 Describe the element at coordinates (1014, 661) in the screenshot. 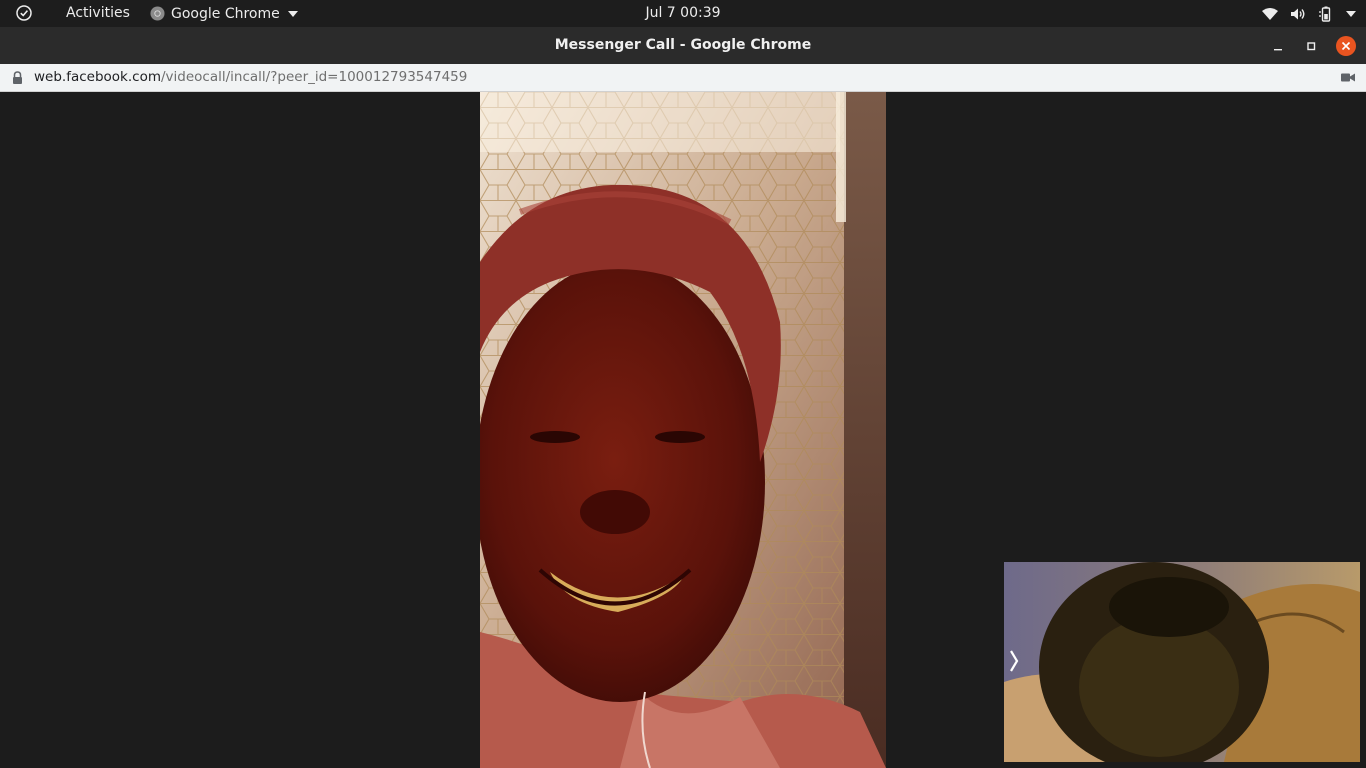

I see `chevron-right-icon` at that location.